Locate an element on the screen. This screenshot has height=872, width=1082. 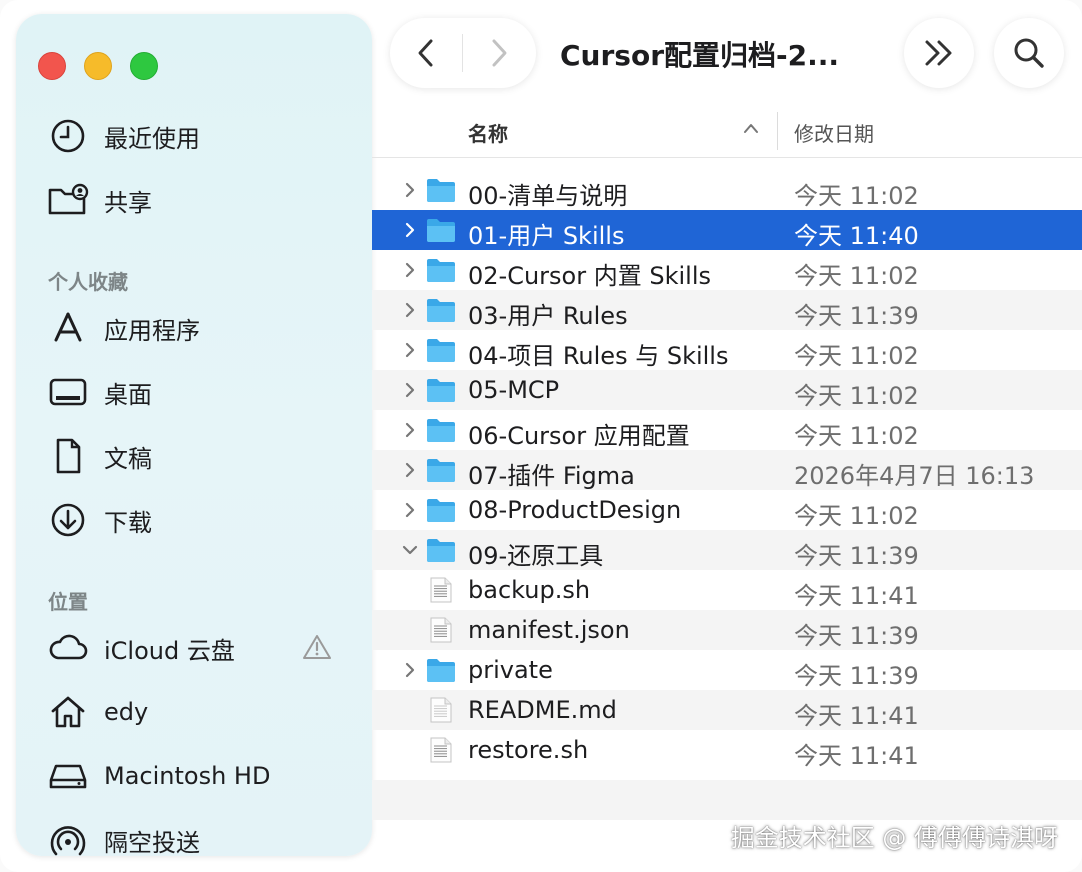
locations-heading: 位置 is located at coordinates (68, 602).